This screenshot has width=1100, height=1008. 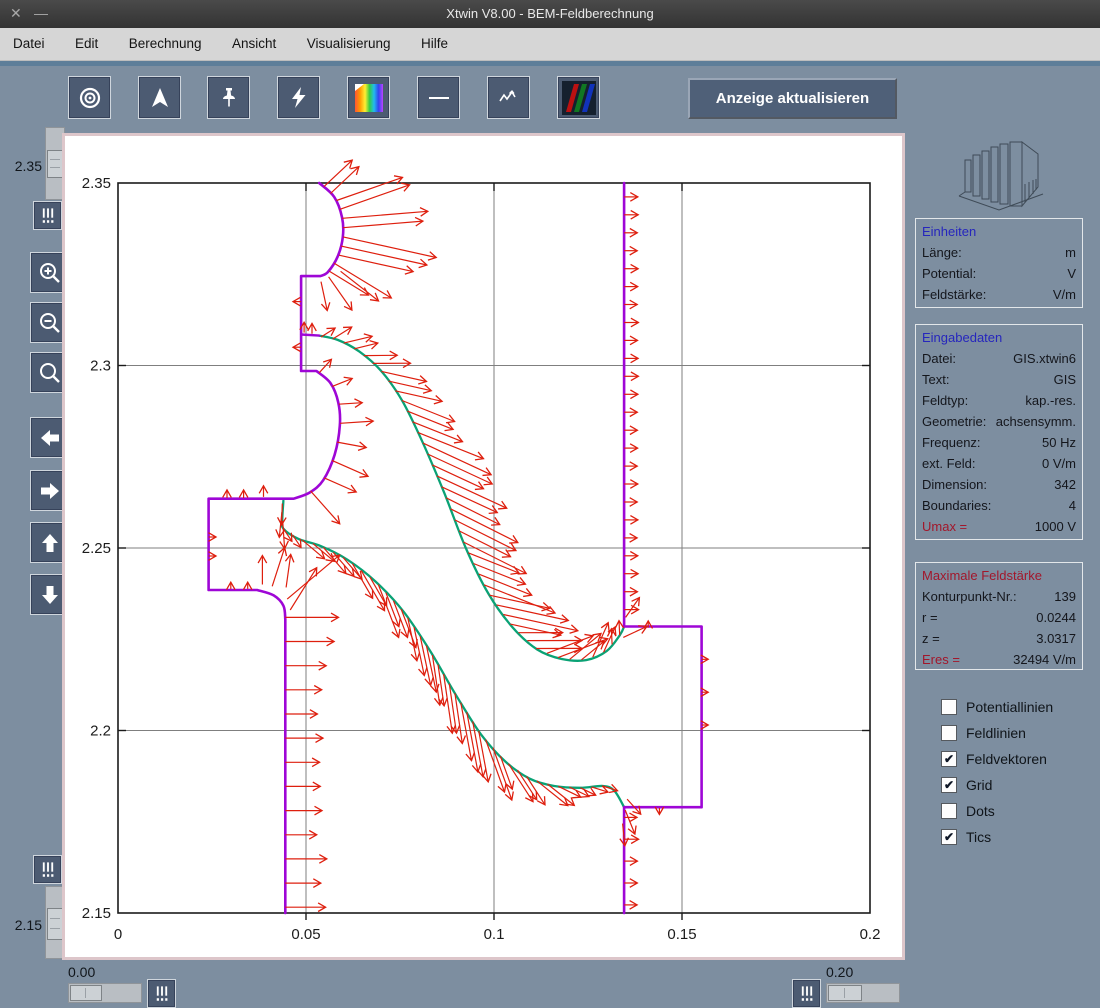 What do you see at coordinates (161, 993) in the screenshot?
I see `slider-settings-button-bleft` at bounding box center [161, 993].